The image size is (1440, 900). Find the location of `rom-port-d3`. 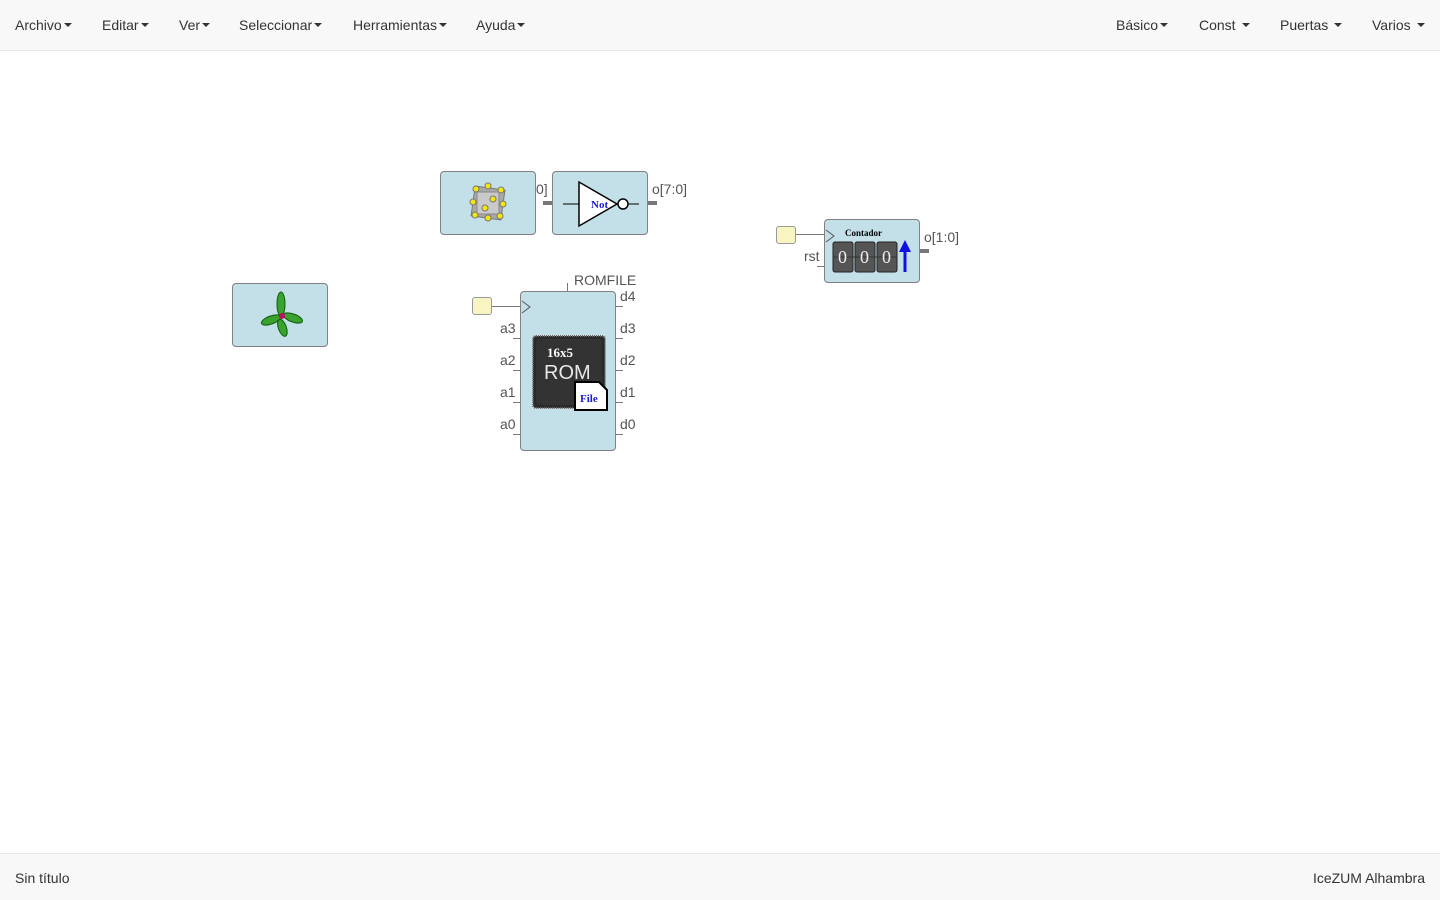

rom-port-d3 is located at coordinates (619, 338).